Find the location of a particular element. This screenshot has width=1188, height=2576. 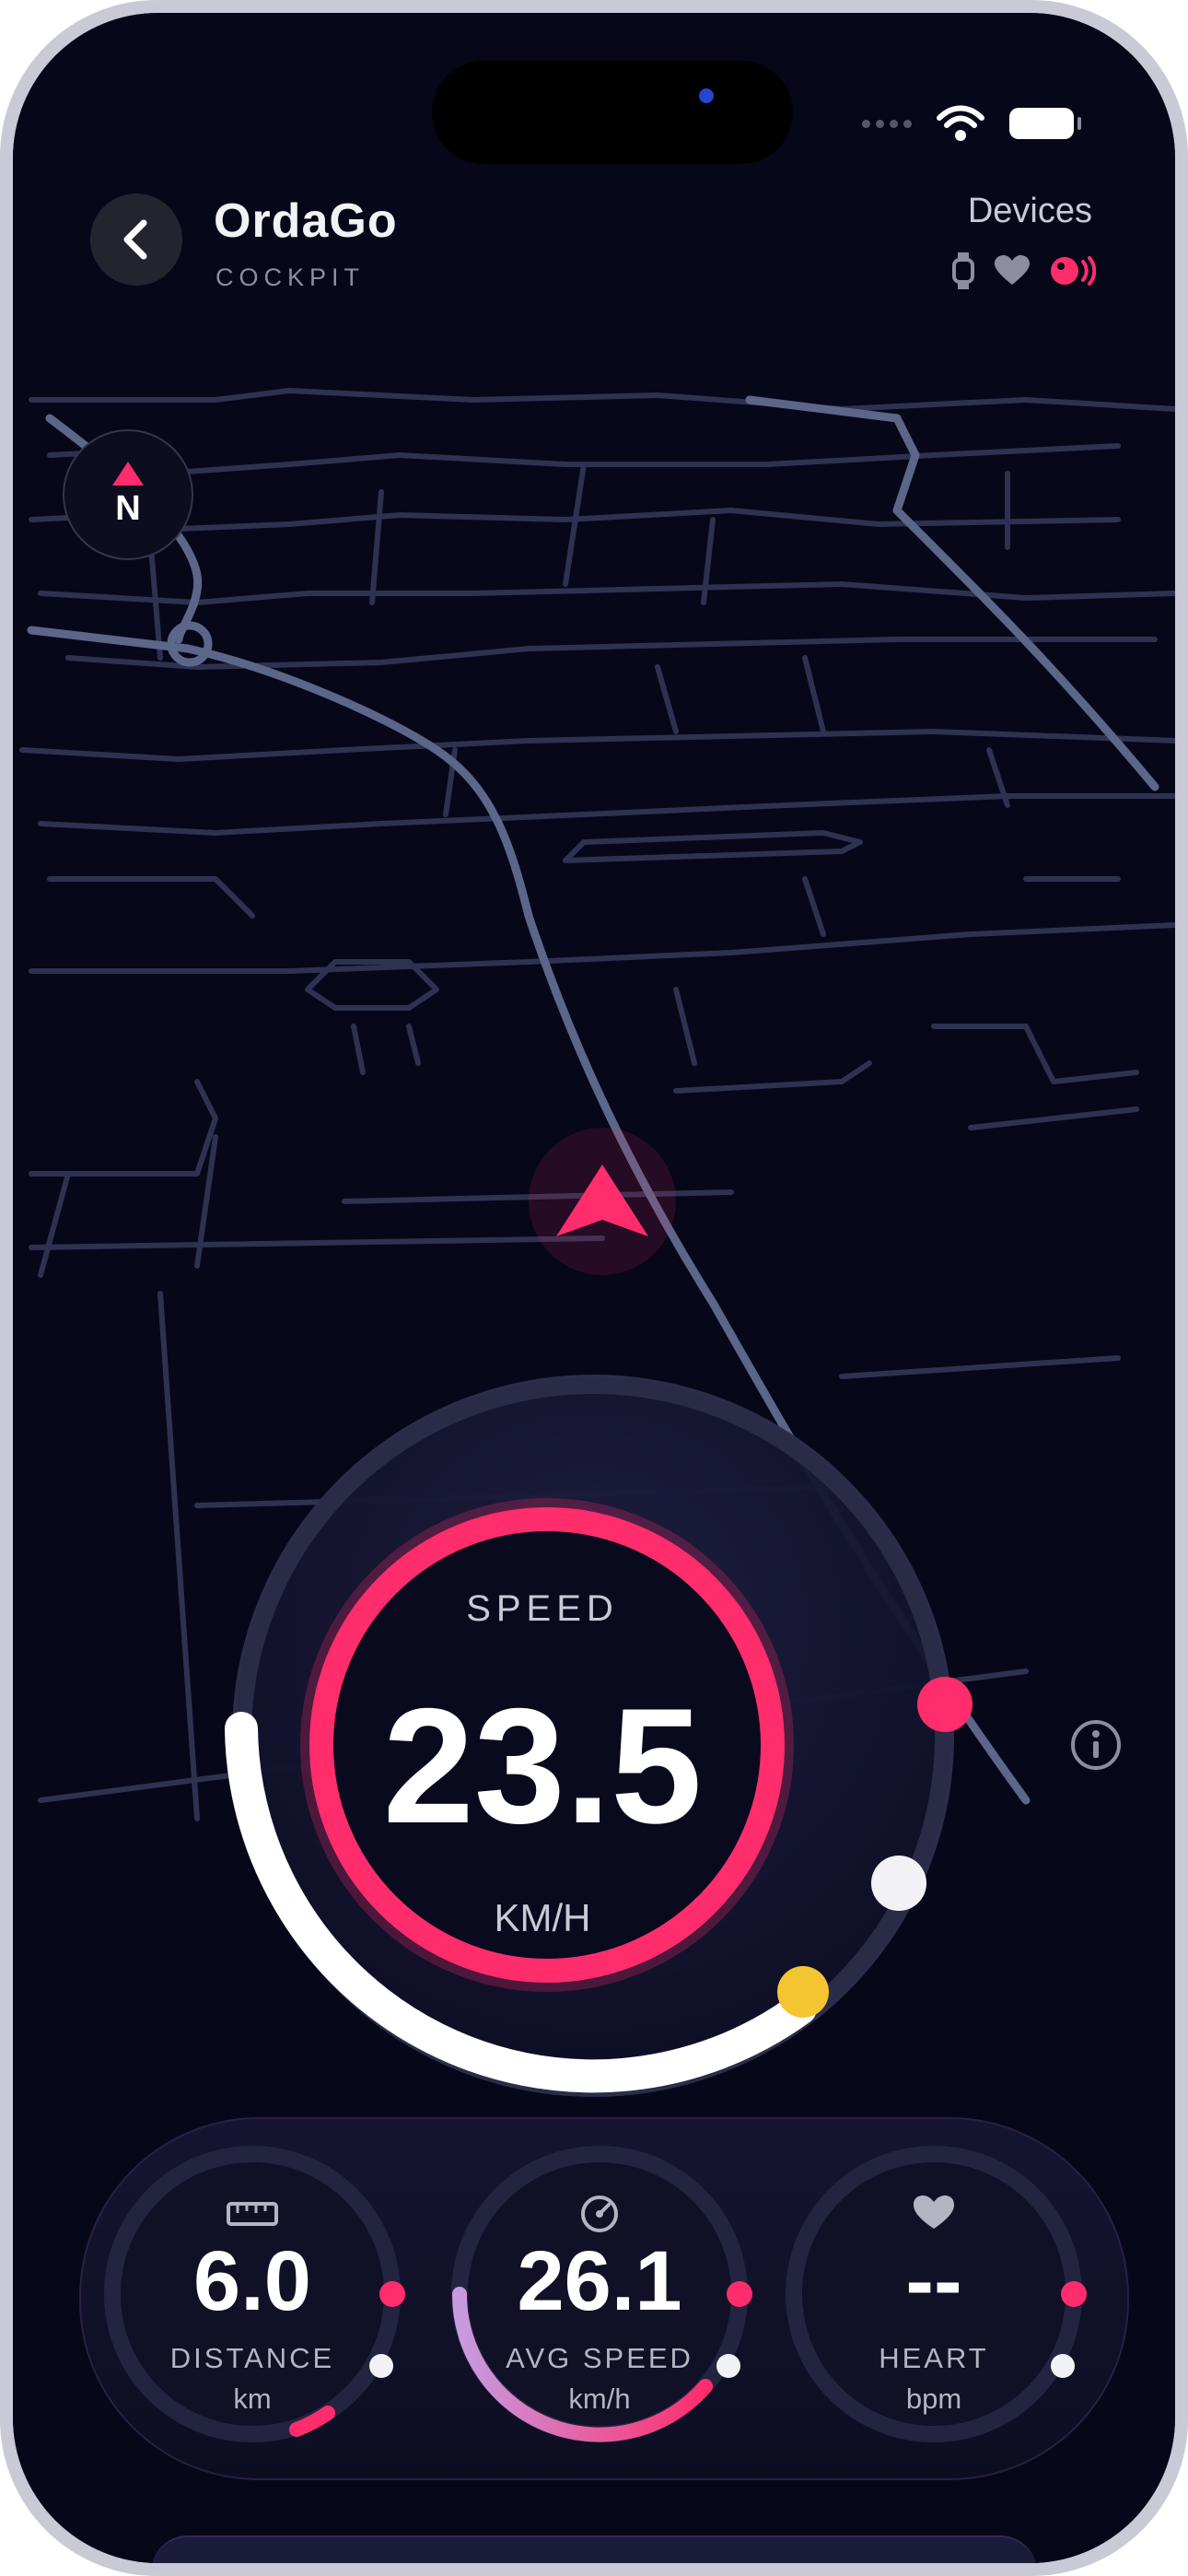

bottom-sheet-handle is located at coordinates (594, 2549).